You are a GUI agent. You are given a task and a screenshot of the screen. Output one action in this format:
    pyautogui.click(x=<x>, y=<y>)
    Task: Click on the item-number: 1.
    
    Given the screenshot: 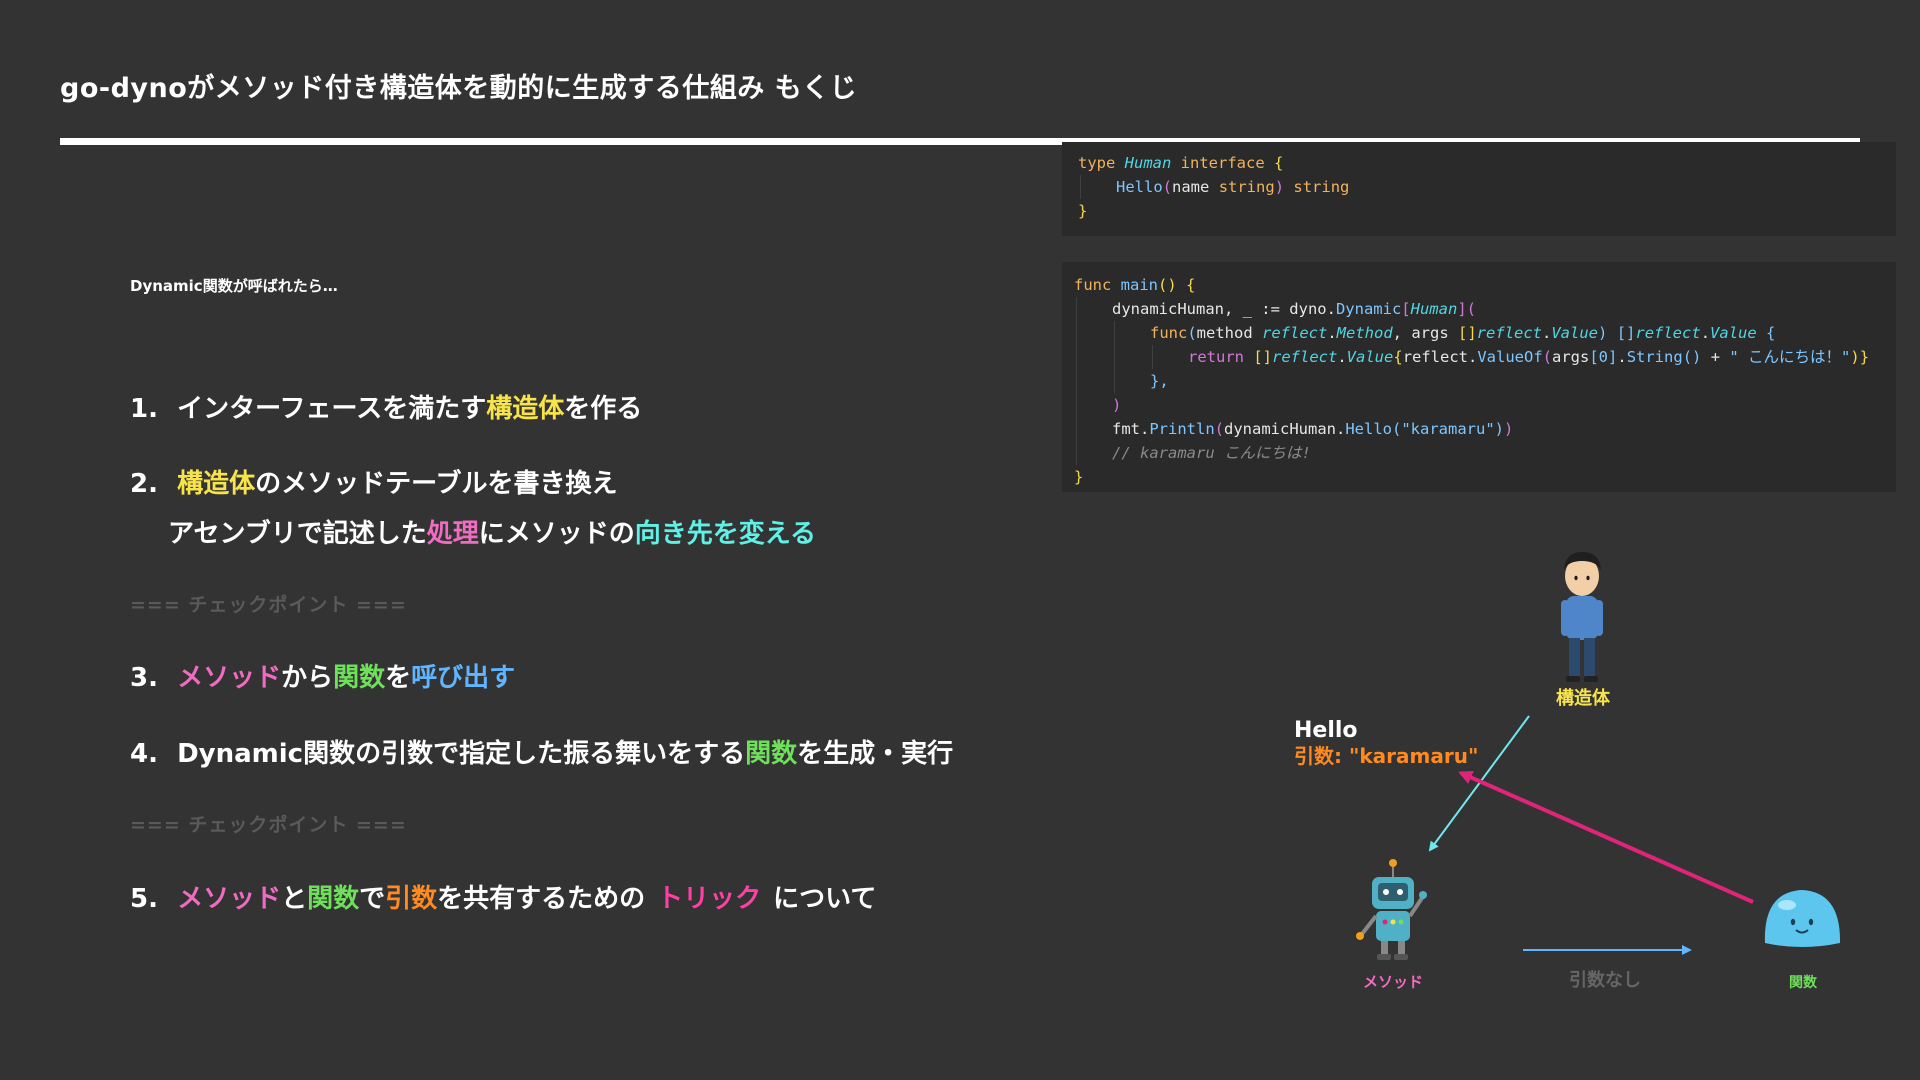 What is the action you would take?
    pyautogui.click(x=144, y=409)
    